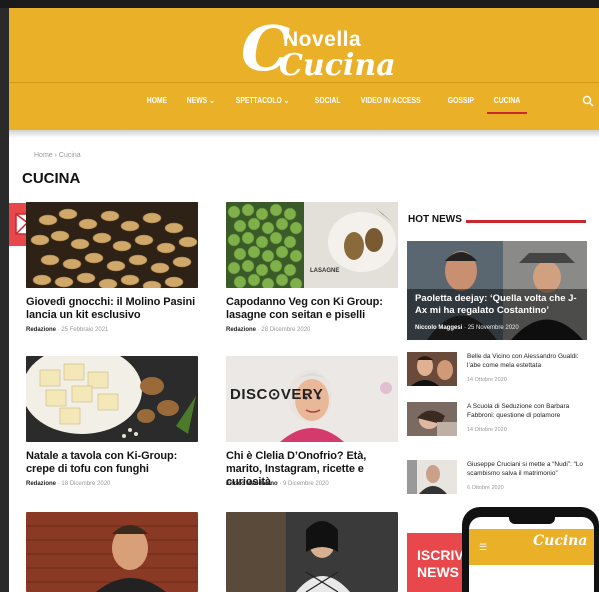  I want to click on phone-mockup: ☰ Cucina, so click(530, 549).